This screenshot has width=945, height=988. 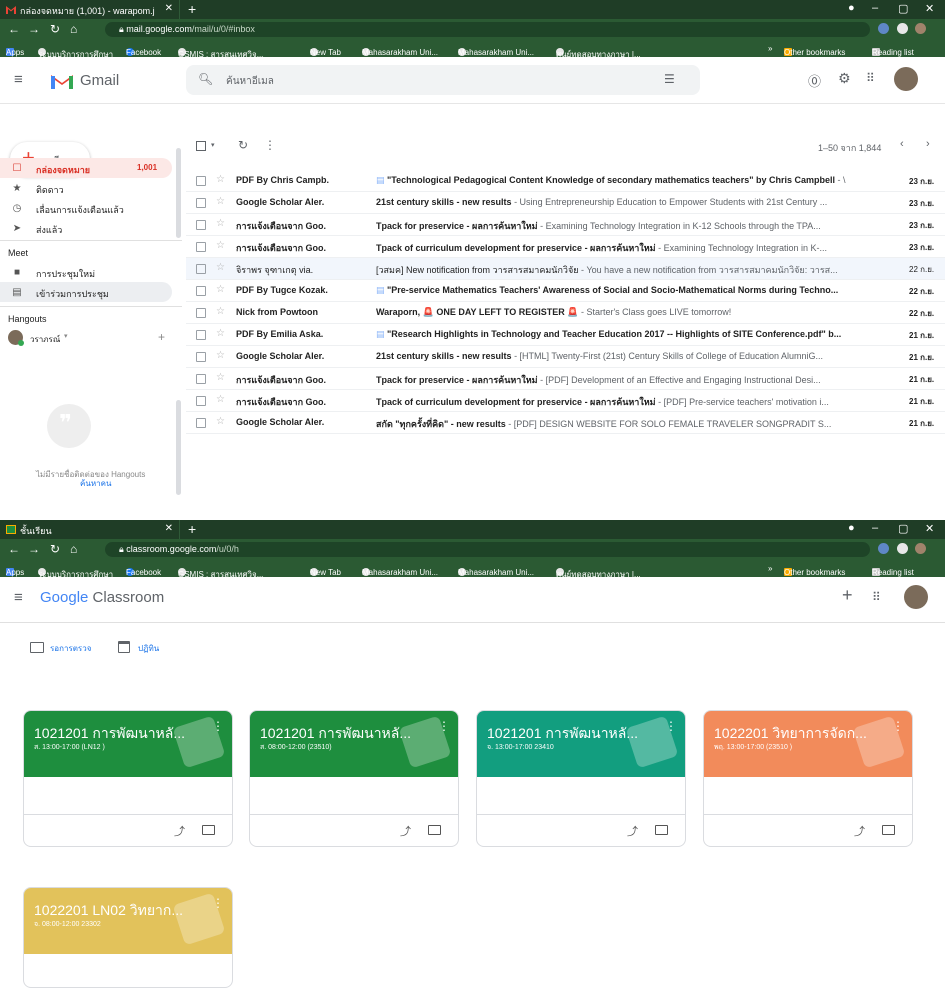 I want to click on create-class-plus-icon: +, so click(x=847, y=595).